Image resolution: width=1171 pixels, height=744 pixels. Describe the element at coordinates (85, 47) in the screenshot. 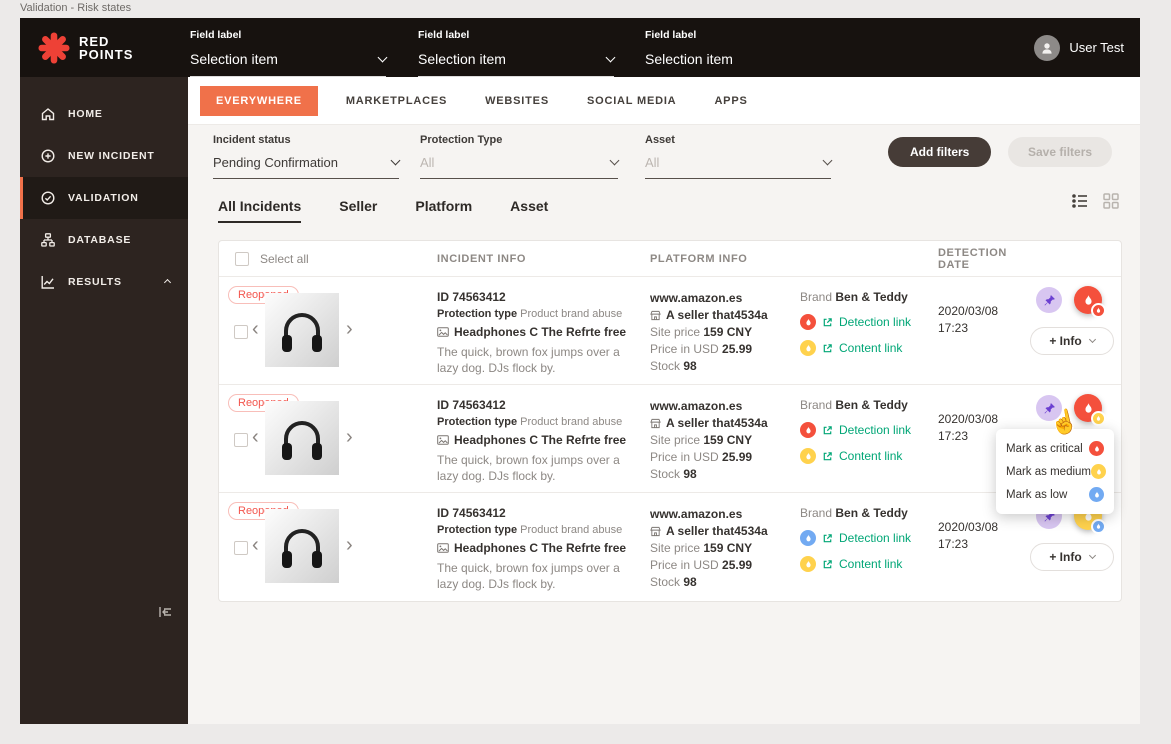

I see `redpoints-logo: RED POINTS` at that location.